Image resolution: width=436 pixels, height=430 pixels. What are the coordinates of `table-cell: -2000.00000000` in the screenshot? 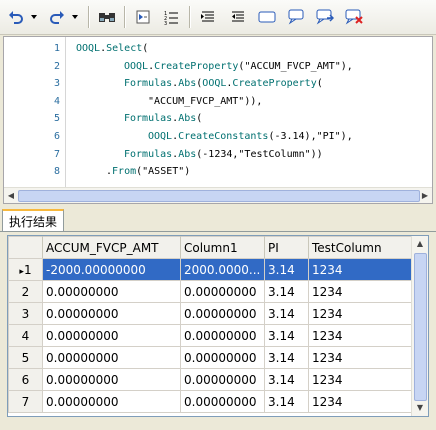 It's located at (111, 269).